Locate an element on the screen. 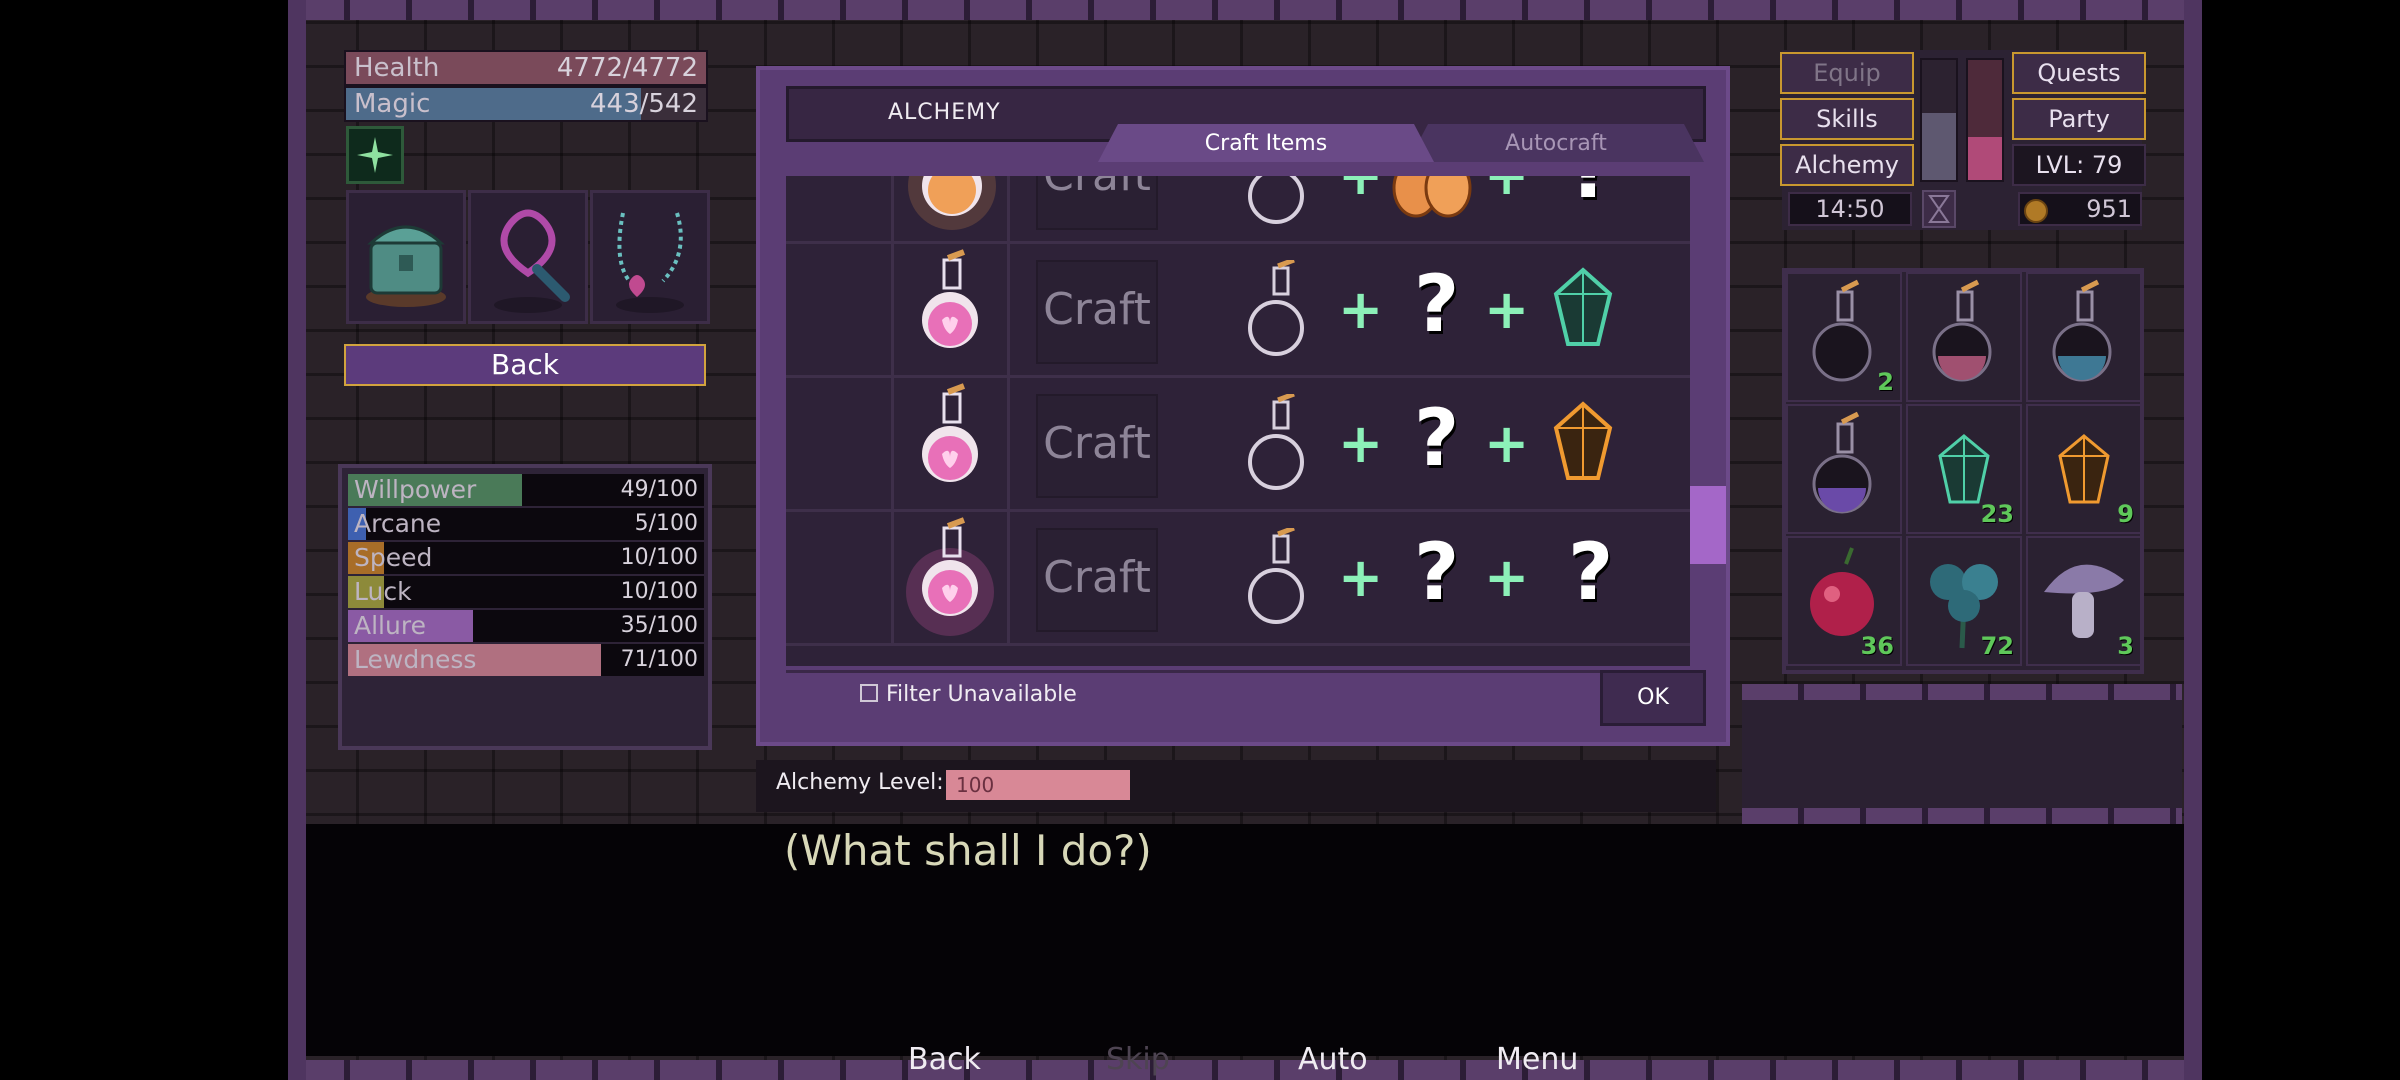  right-lower-panel is located at coordinates (1962, 754).